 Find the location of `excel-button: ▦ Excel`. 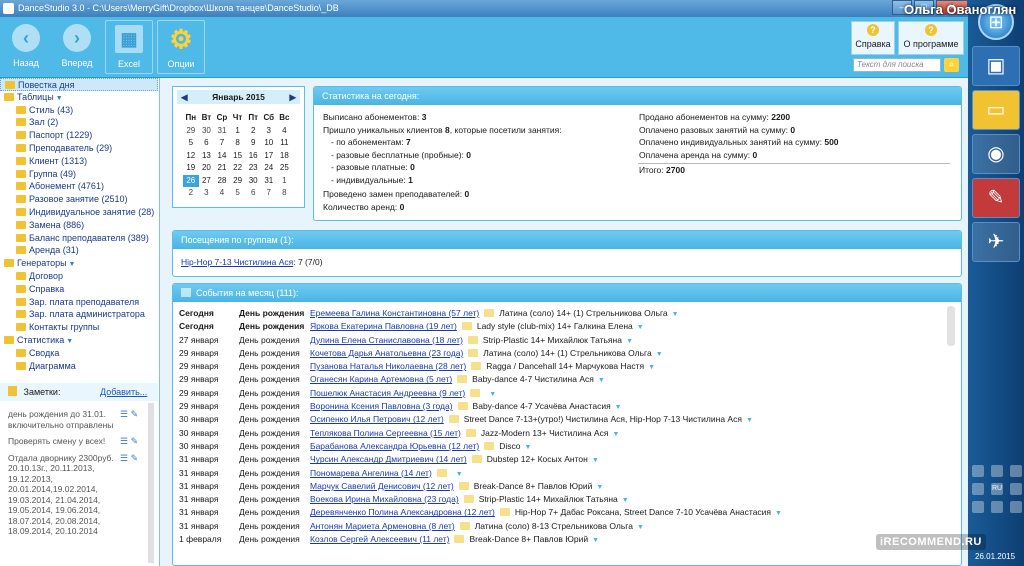

excel-button: ▦ Excel is located at coordinates (129, 47).